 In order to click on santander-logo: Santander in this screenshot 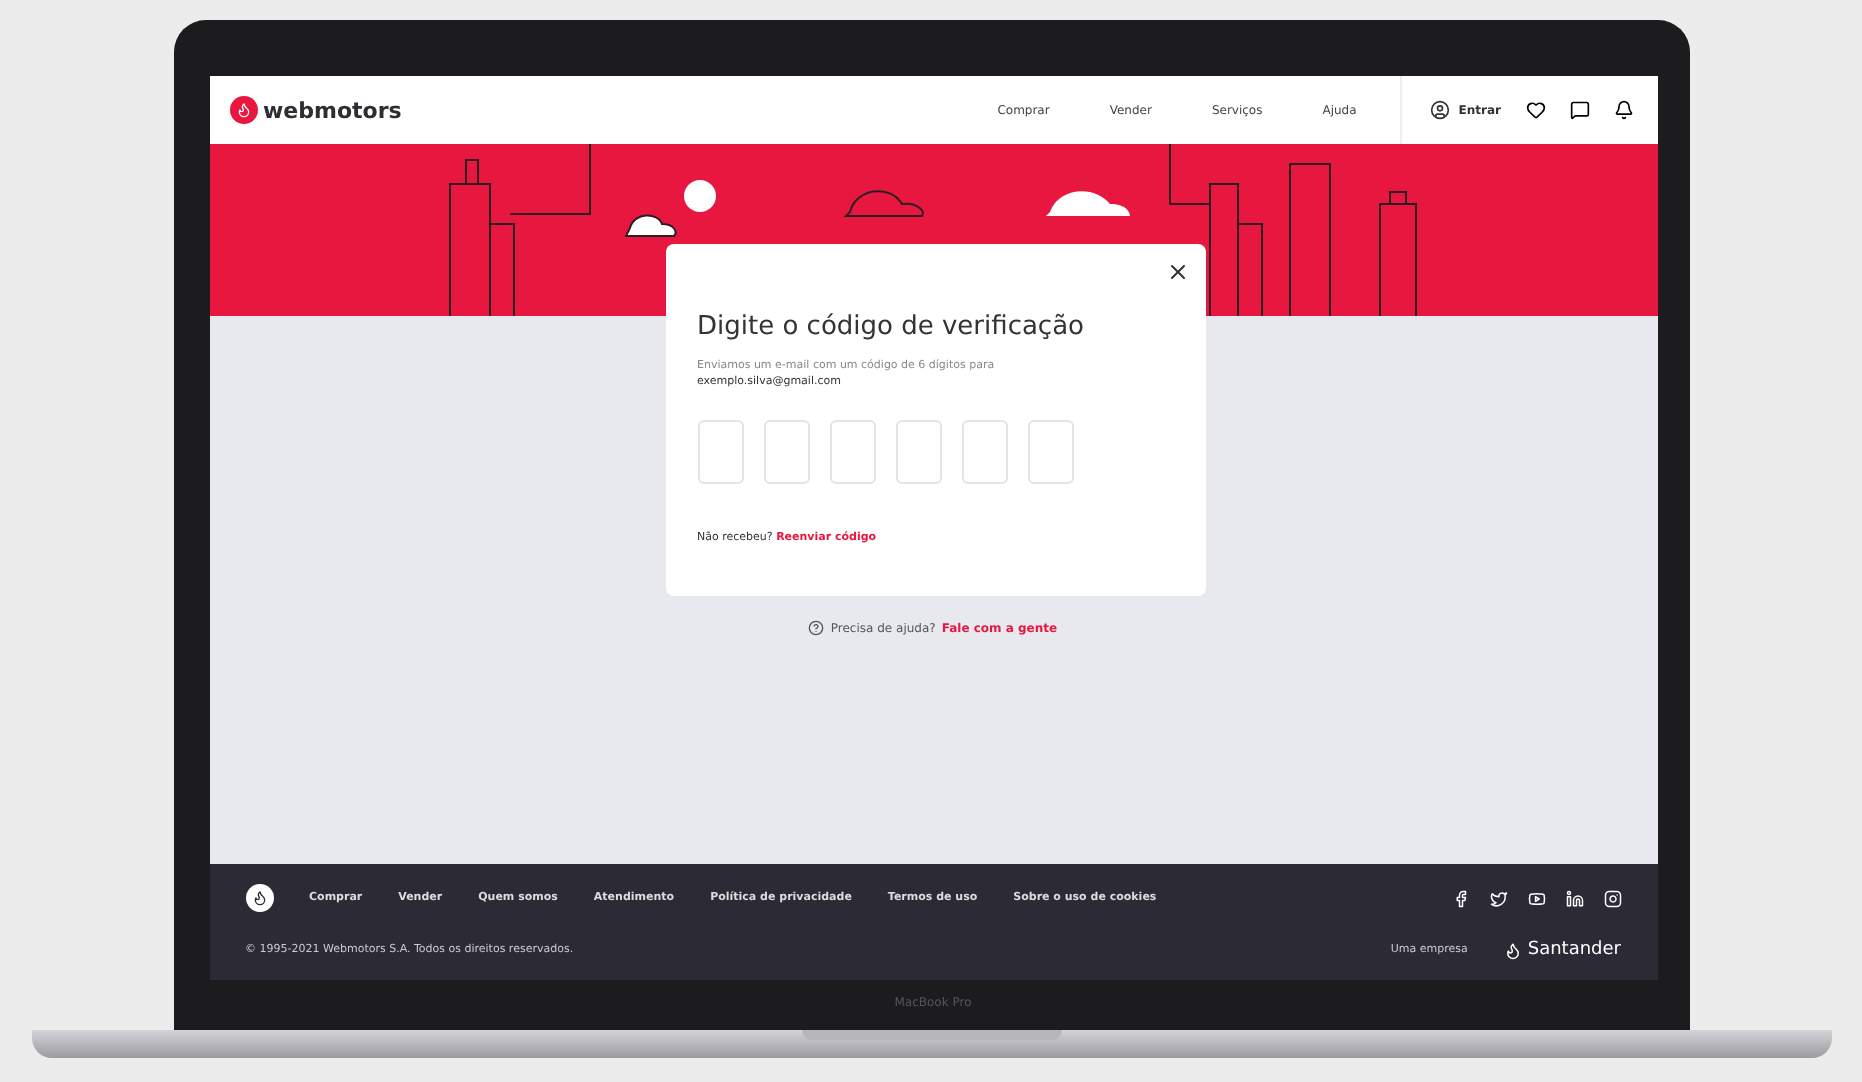, I will do `click(1562, 950)`.